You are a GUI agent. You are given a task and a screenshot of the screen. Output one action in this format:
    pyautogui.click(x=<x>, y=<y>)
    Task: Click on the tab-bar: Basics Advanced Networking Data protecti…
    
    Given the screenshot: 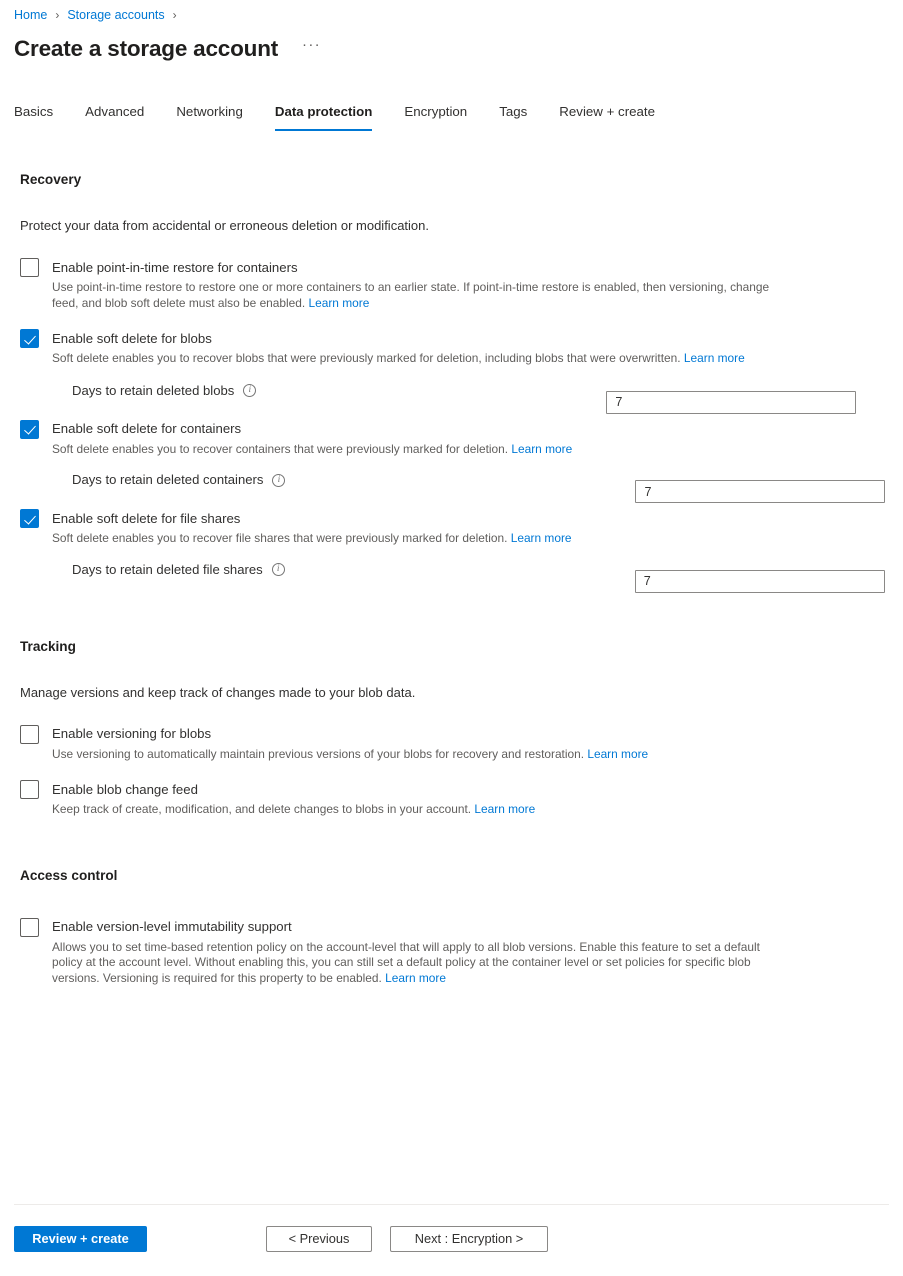 What is the action you would take?
    pyautogui.click(x=350, y=115)
    